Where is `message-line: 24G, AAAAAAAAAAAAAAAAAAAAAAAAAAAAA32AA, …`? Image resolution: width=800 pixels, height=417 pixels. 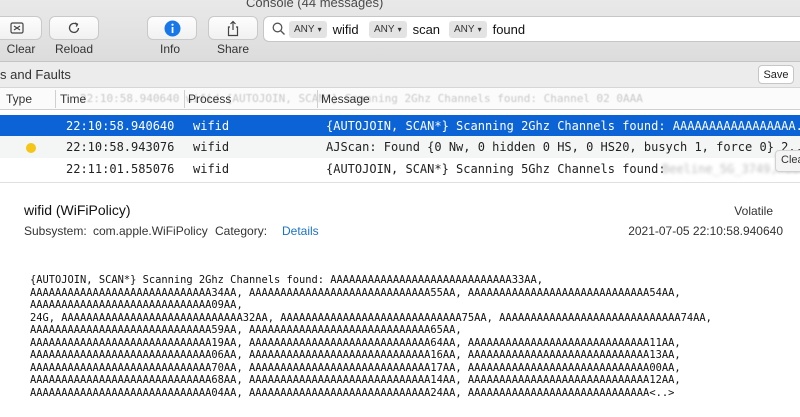 message-line: 24G, AAAAAAAAAAAAAAAAAAAAAAAAAAAAA32AA, … is located at coordinates (371, 317).